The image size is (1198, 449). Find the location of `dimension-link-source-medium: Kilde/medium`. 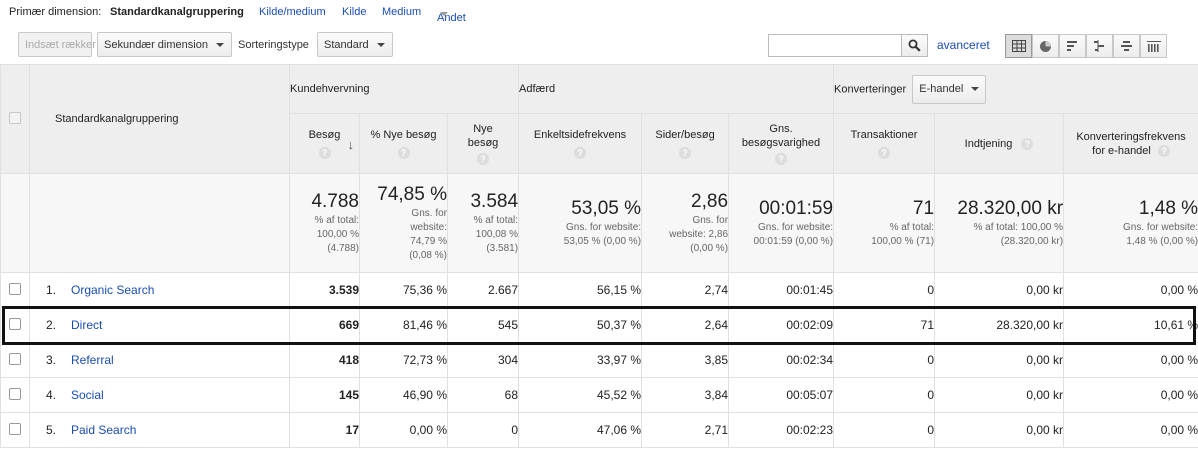

dimension-link-source-medium: Kilde/medium is located at coordinates (292, 12).